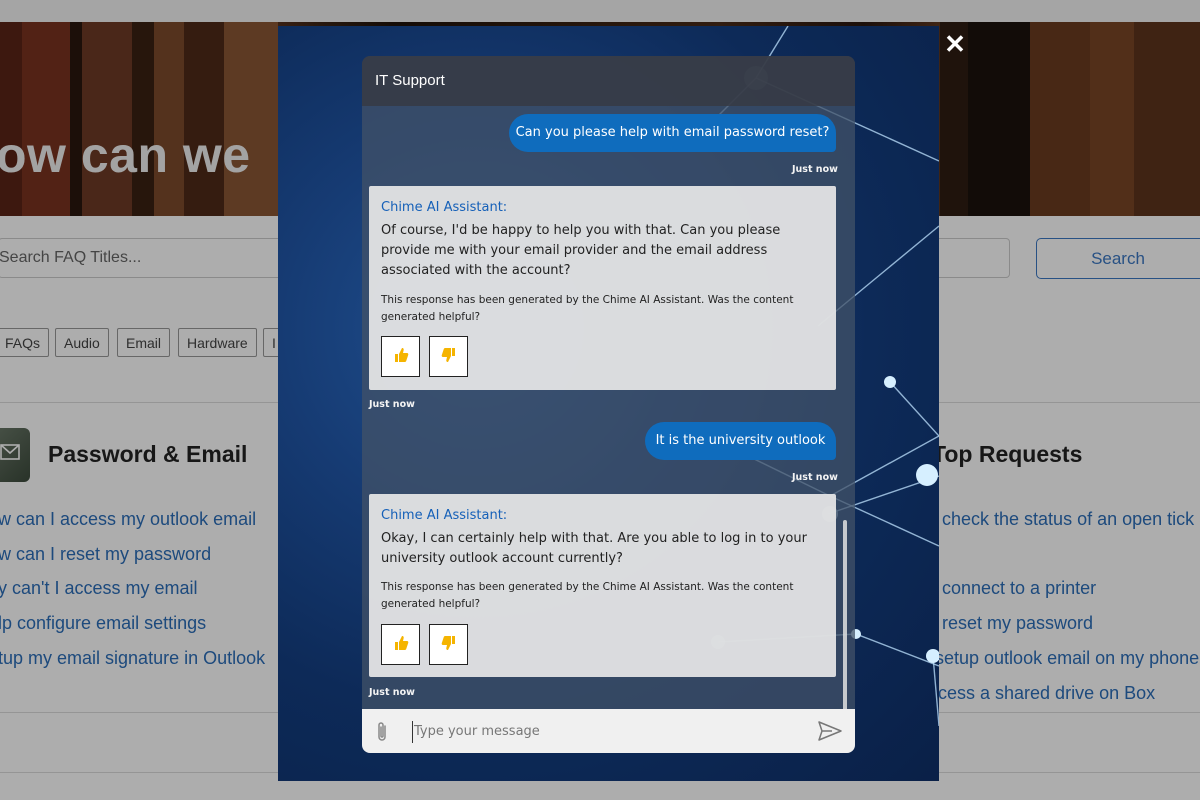 This screenshot has height=800, width=1200. I want to click on close-icon: ✕, so click(955, 45).